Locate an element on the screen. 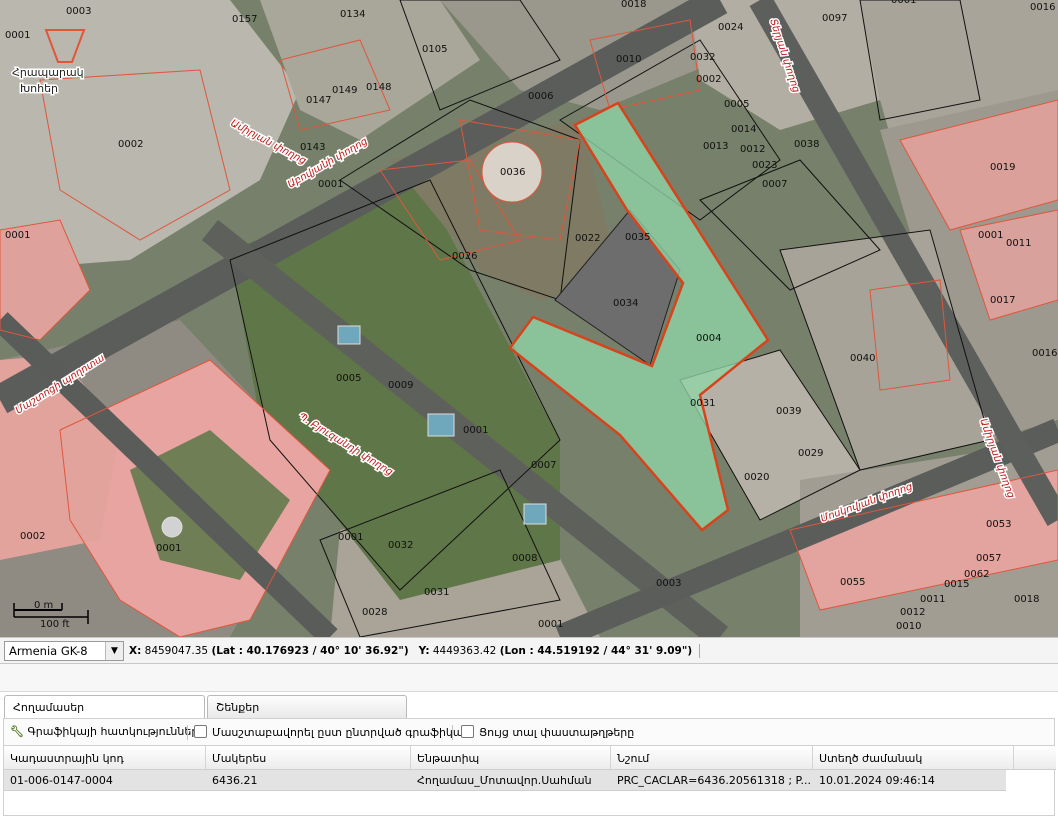  graphics-properties-label: Գրաֆիկայի հատկություններ is located at coordinates (113, 731).